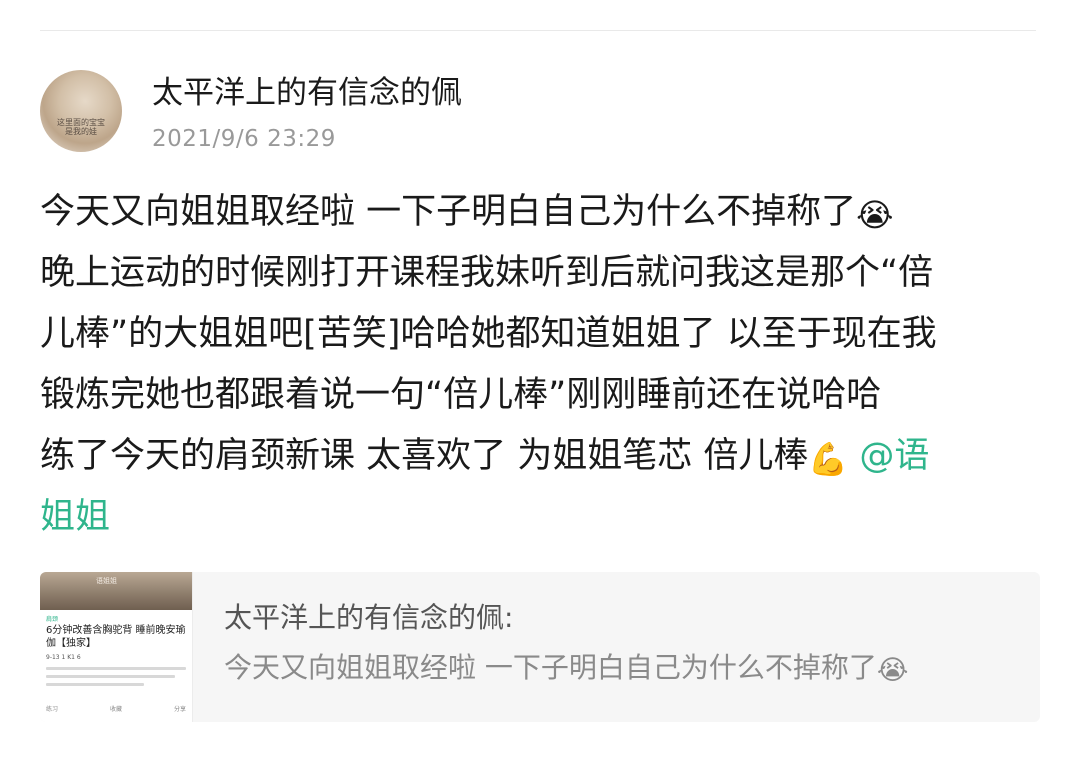  What do you see at coordinates (52, 619) in the screenshot?
I see `thumbnail-tag: 肩颈` at bounding box center [52, 619].